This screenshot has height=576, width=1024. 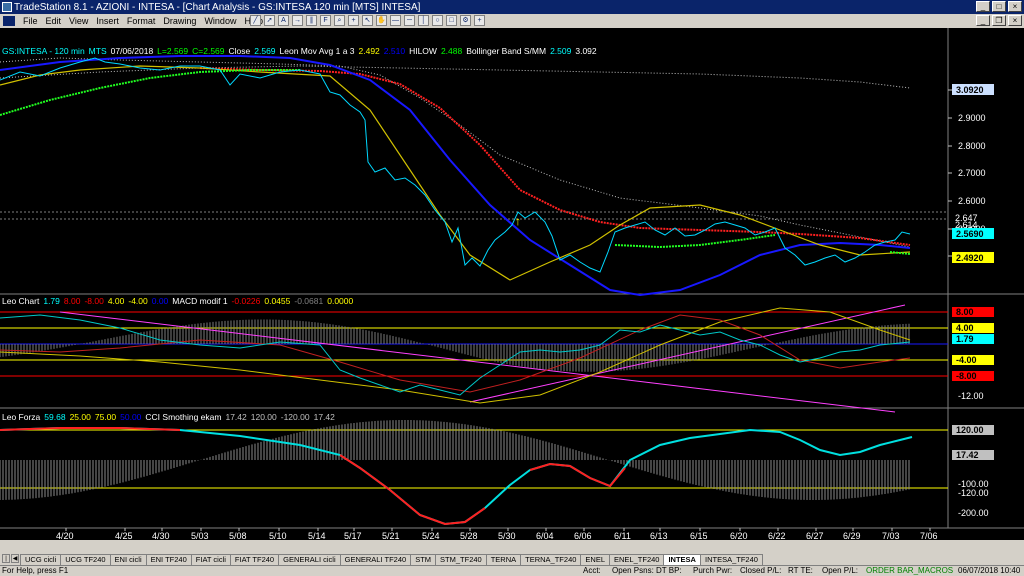 What do you see at coordinates (179, 21) in the screenshot?
I see `menu-drawing: Drawing` at bounding box center [179, 21].